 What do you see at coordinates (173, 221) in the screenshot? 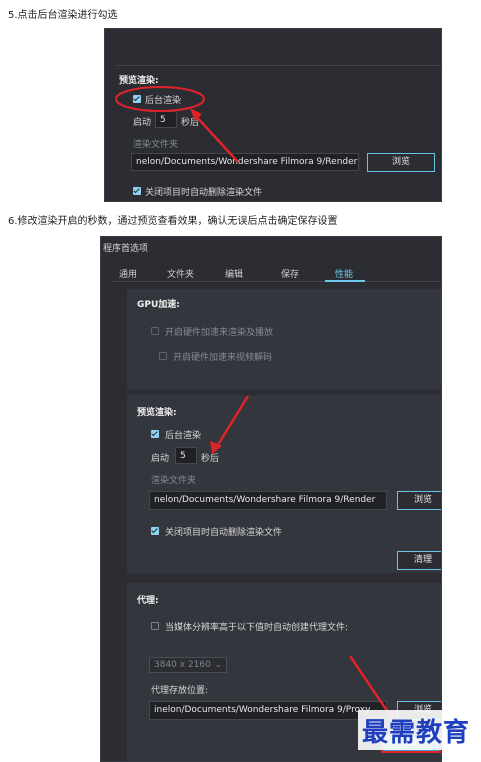
I see `step6-instruction: 6.修改渲染开启的秒数，通过预览查看效果，确认无误后点击确定保存设置` at bounding box center [173, 221].